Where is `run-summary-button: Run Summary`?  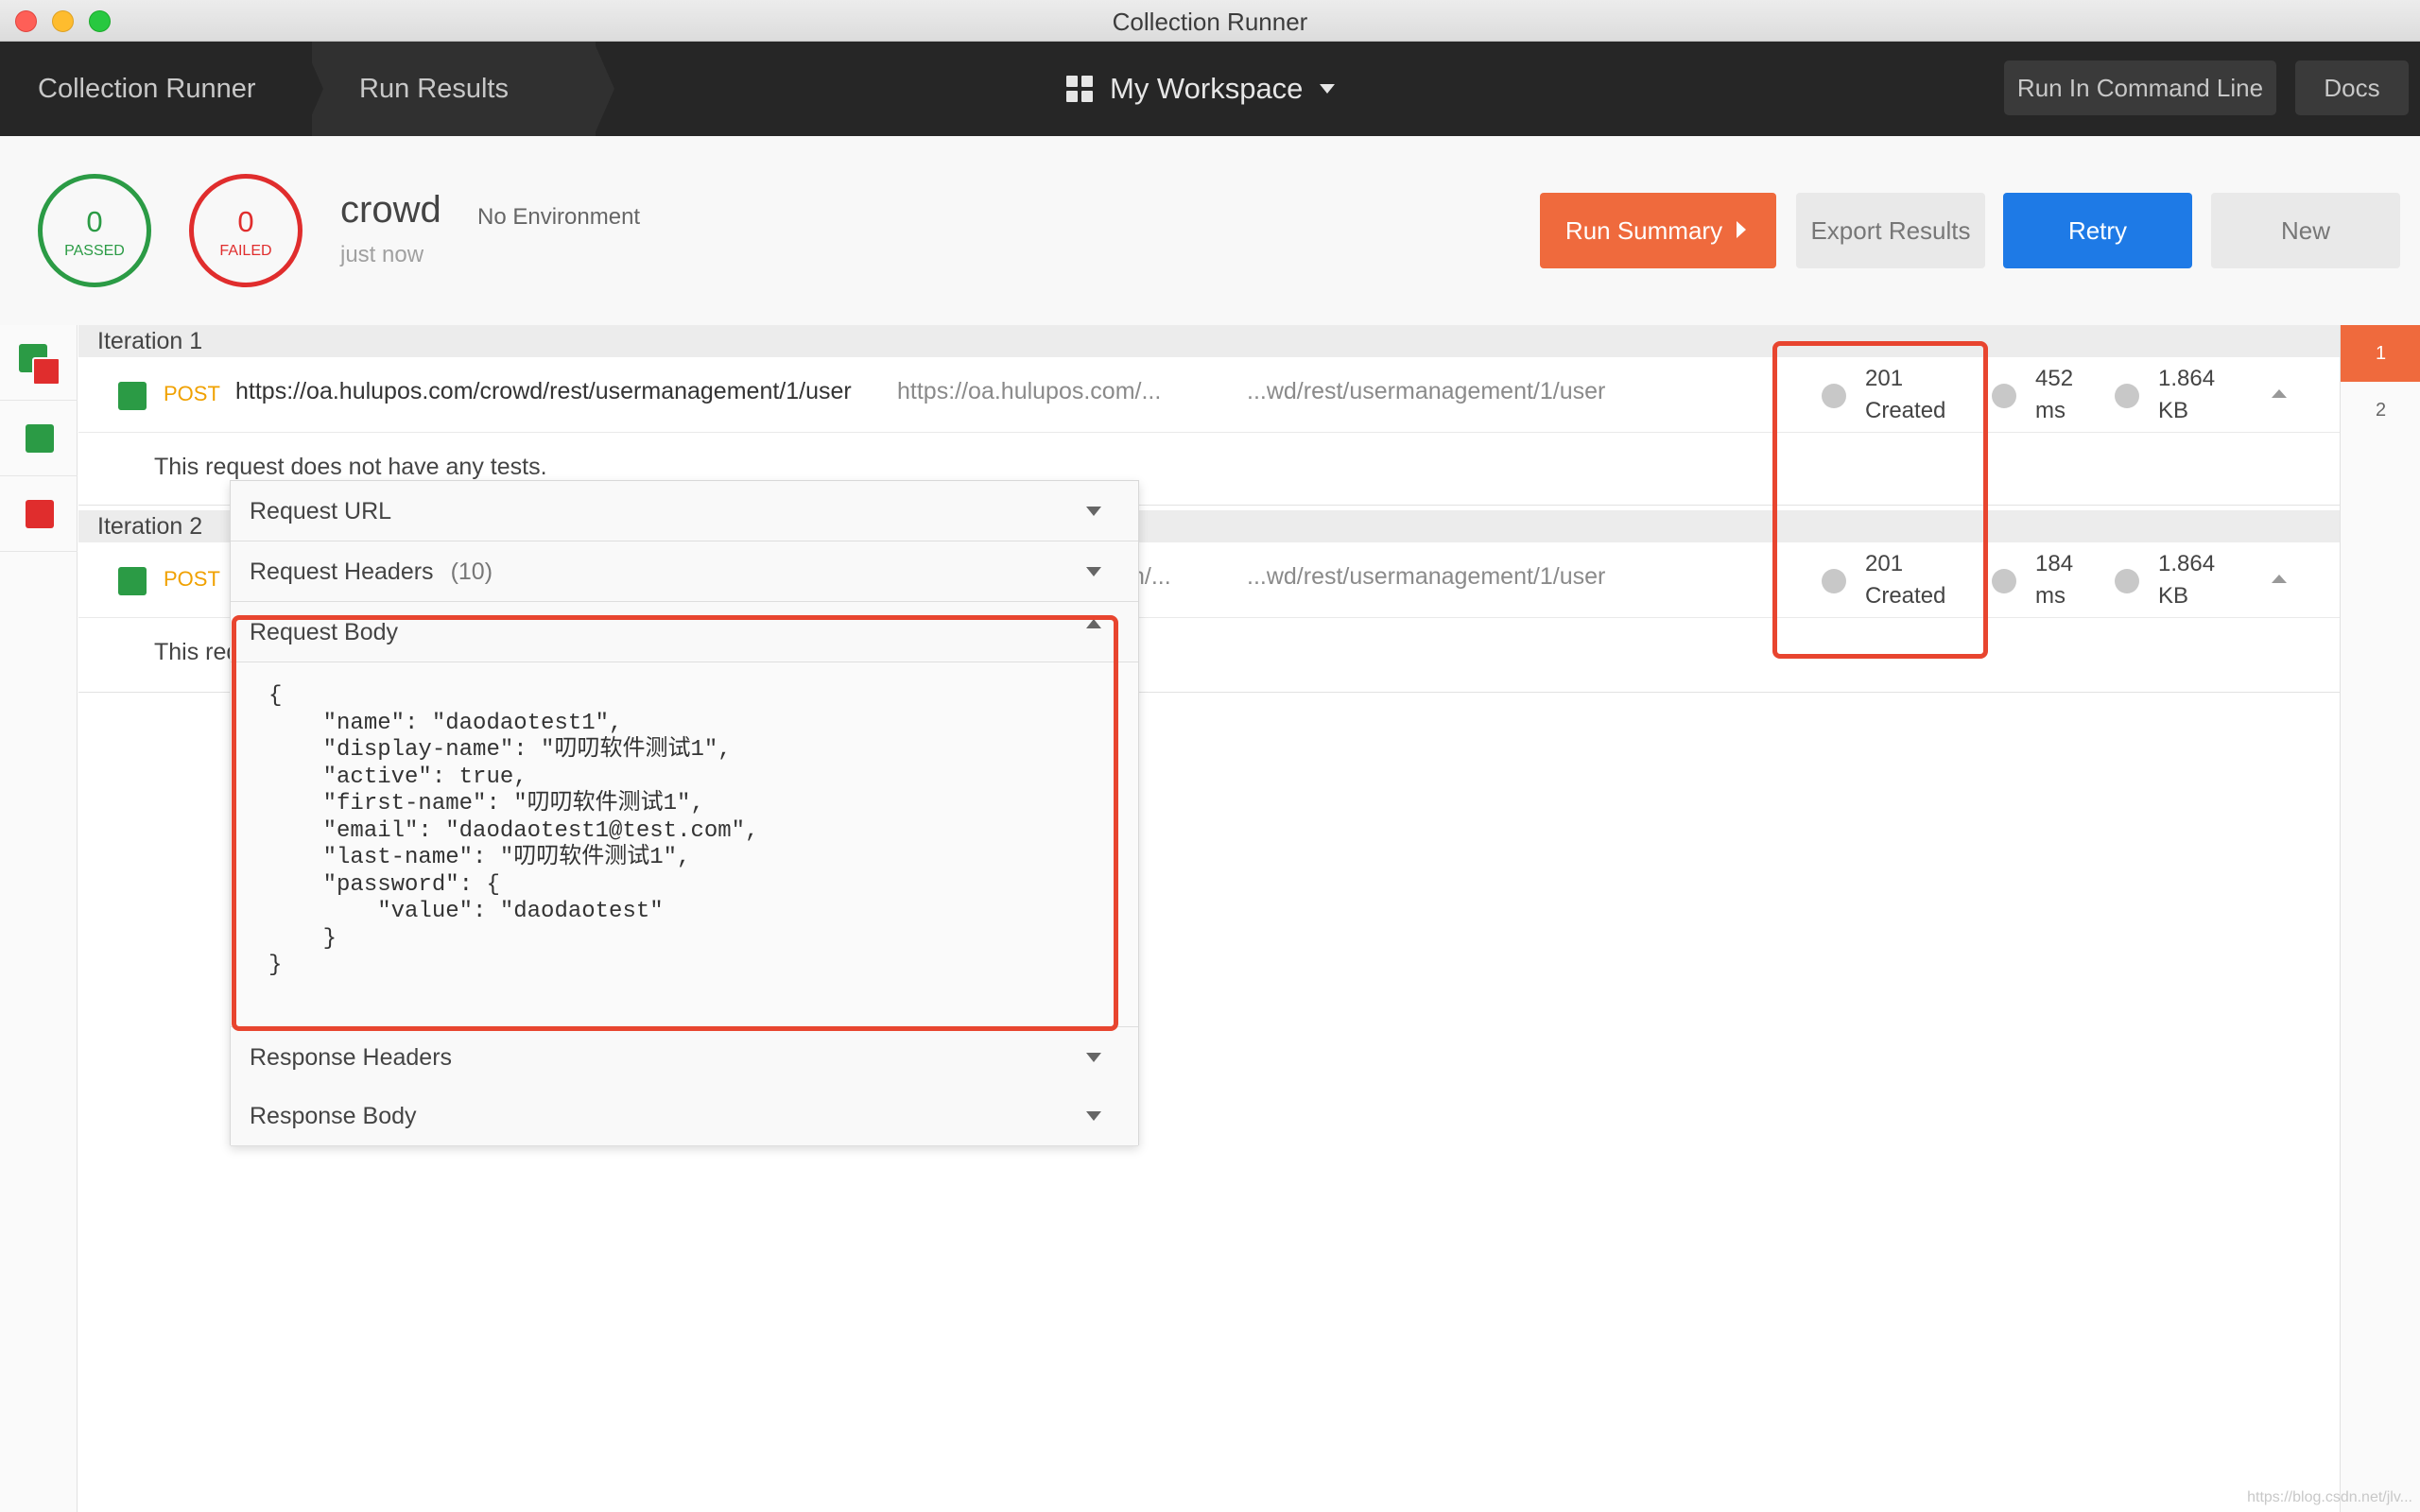 run-summary-button: Run Summary is located at coordinates (1658, 230).